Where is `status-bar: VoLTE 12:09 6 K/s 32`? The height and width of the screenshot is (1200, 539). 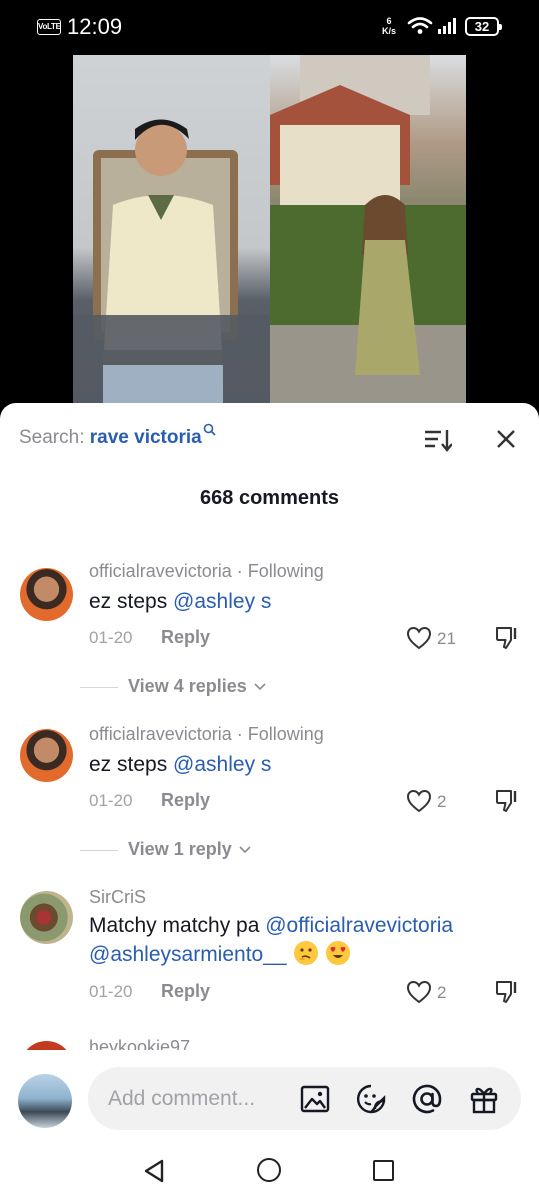
status-bar: VoLTE 12:09 6 K/s 32 is located at coordinates (269, 26).